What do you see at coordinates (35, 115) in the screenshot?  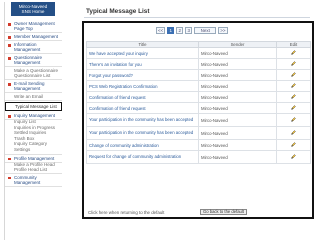 I see `sidebar-item-label: Inquiry Management` at bounding box center [35, 115].